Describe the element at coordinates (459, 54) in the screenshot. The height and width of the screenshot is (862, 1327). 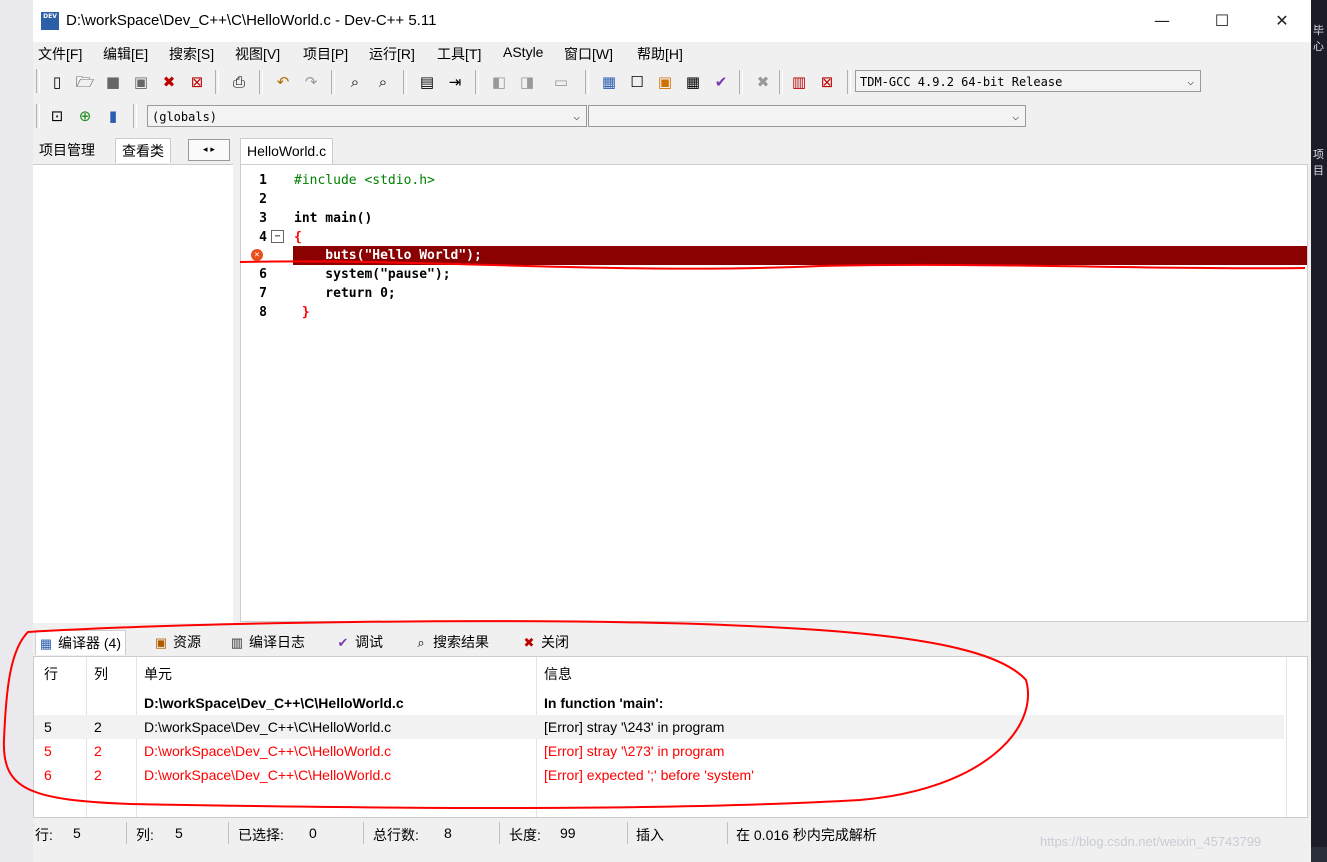
I see `menu-tools: 工具[T]` at that location.